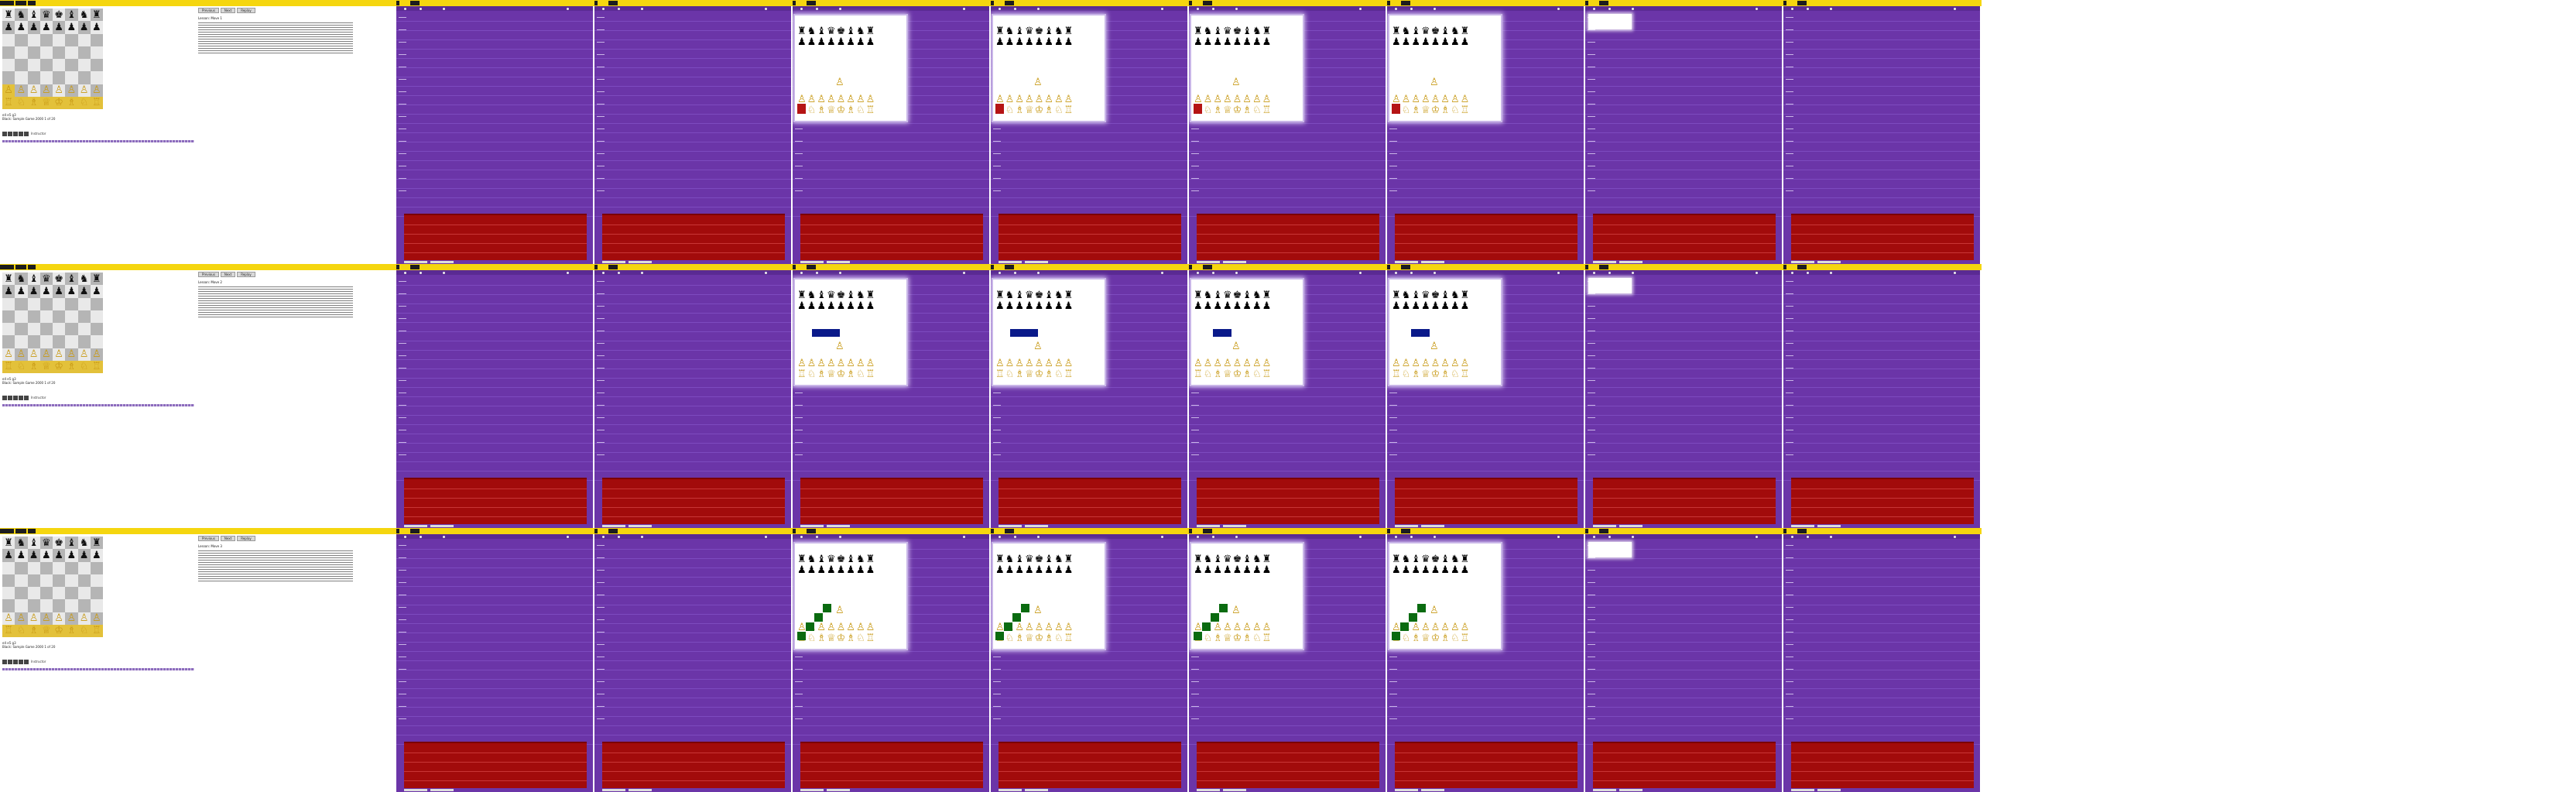  What do you see at coordinates (15, 398) in the screenshot?
I see `play-button` at bounding box center [15, 398].